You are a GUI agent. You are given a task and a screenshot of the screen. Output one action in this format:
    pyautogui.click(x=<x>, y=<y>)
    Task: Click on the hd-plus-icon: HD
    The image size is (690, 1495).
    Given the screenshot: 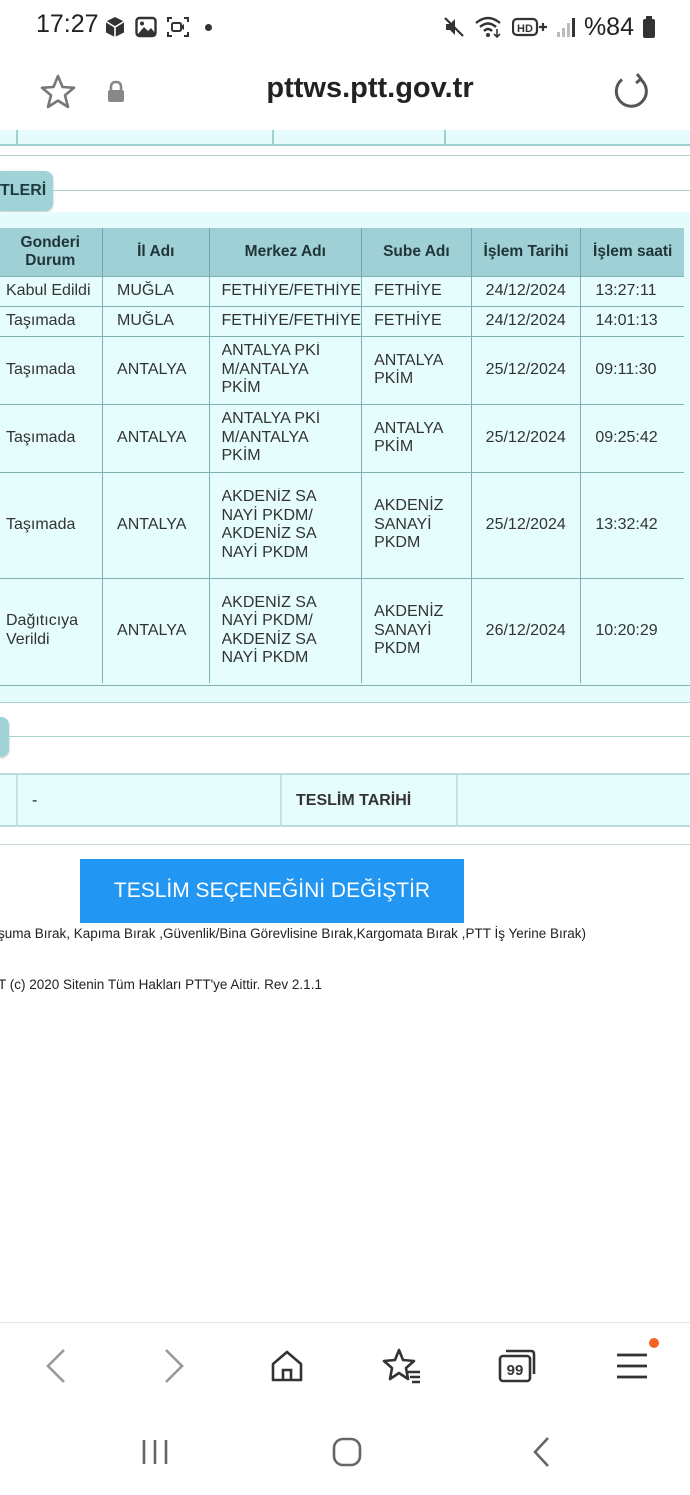 What is the action you would take?
    pyautogui.click(x=529, y=27)
    